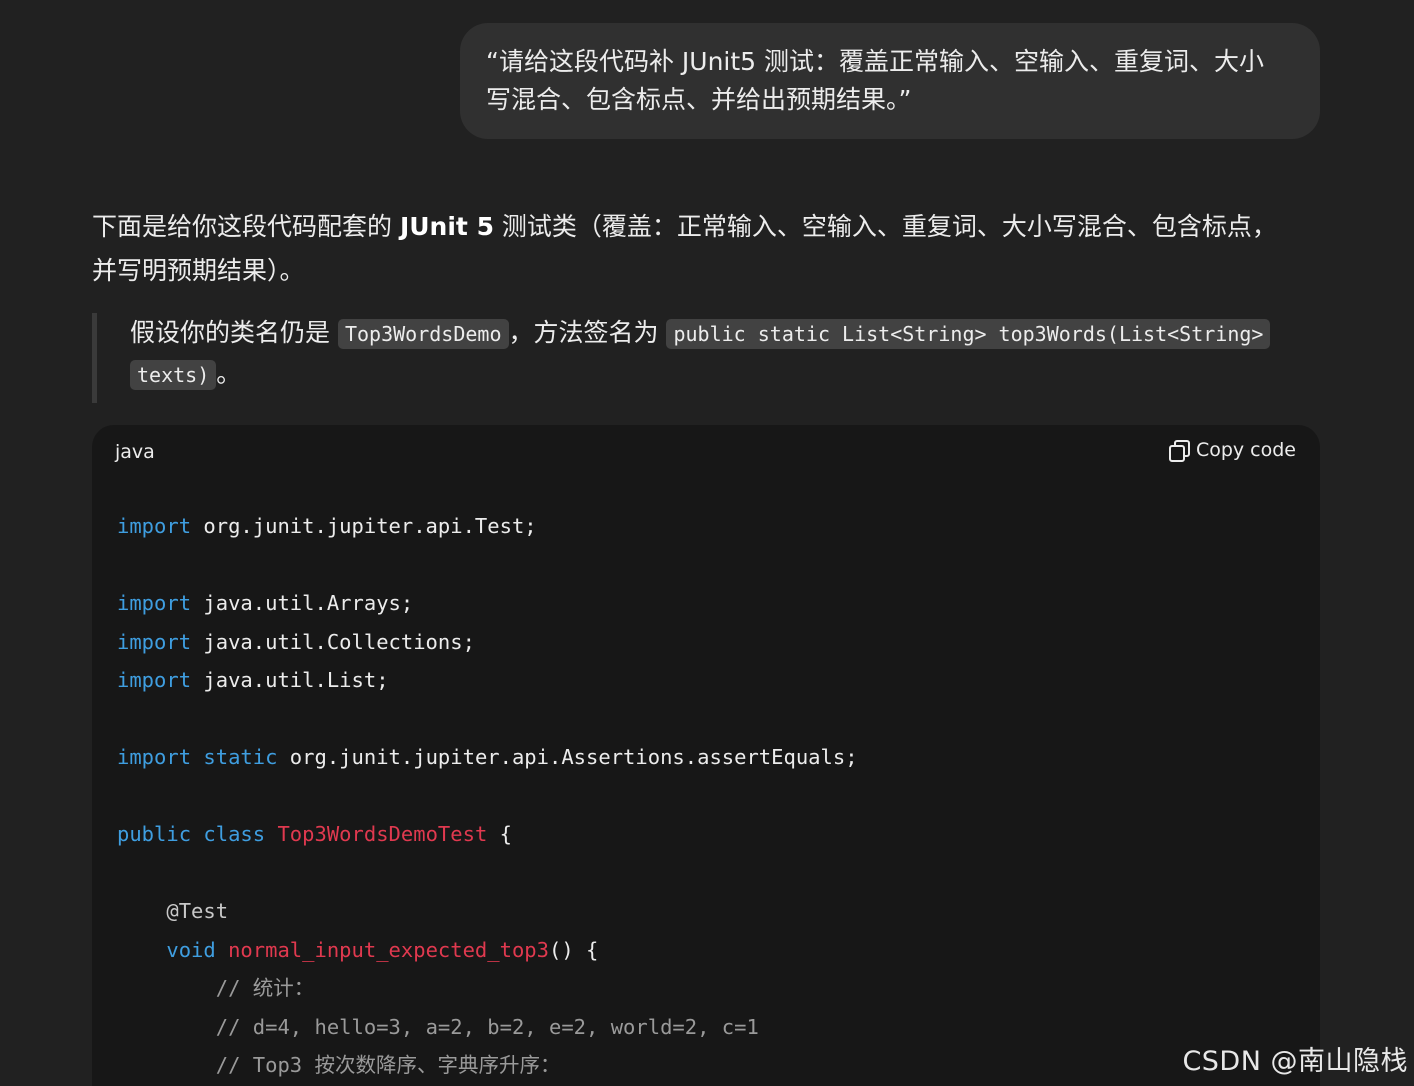 The width and height of the screenshot is (1414, 1086). I want to click on code-line: import java.util.Arrays;, so click(265, 603).